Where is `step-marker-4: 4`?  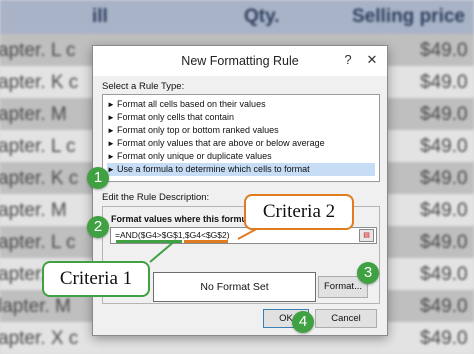
step-marker-4: 4 is located at coordinates (303, 322).